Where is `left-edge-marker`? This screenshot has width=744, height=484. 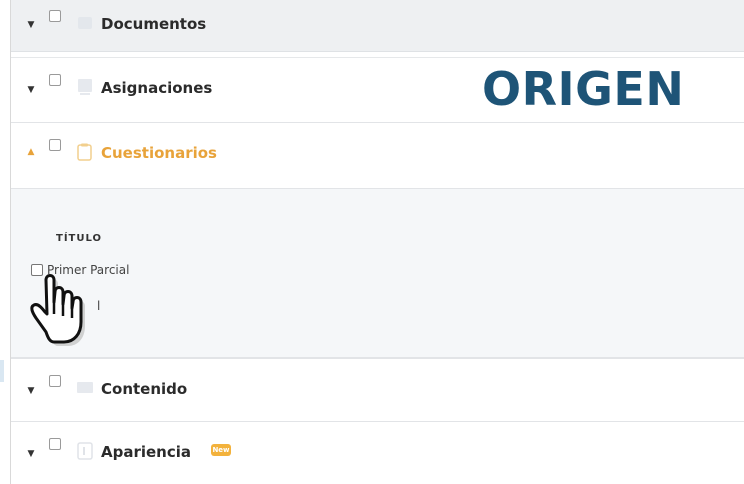 left-edge-marker is located at coordinates (2, 371).